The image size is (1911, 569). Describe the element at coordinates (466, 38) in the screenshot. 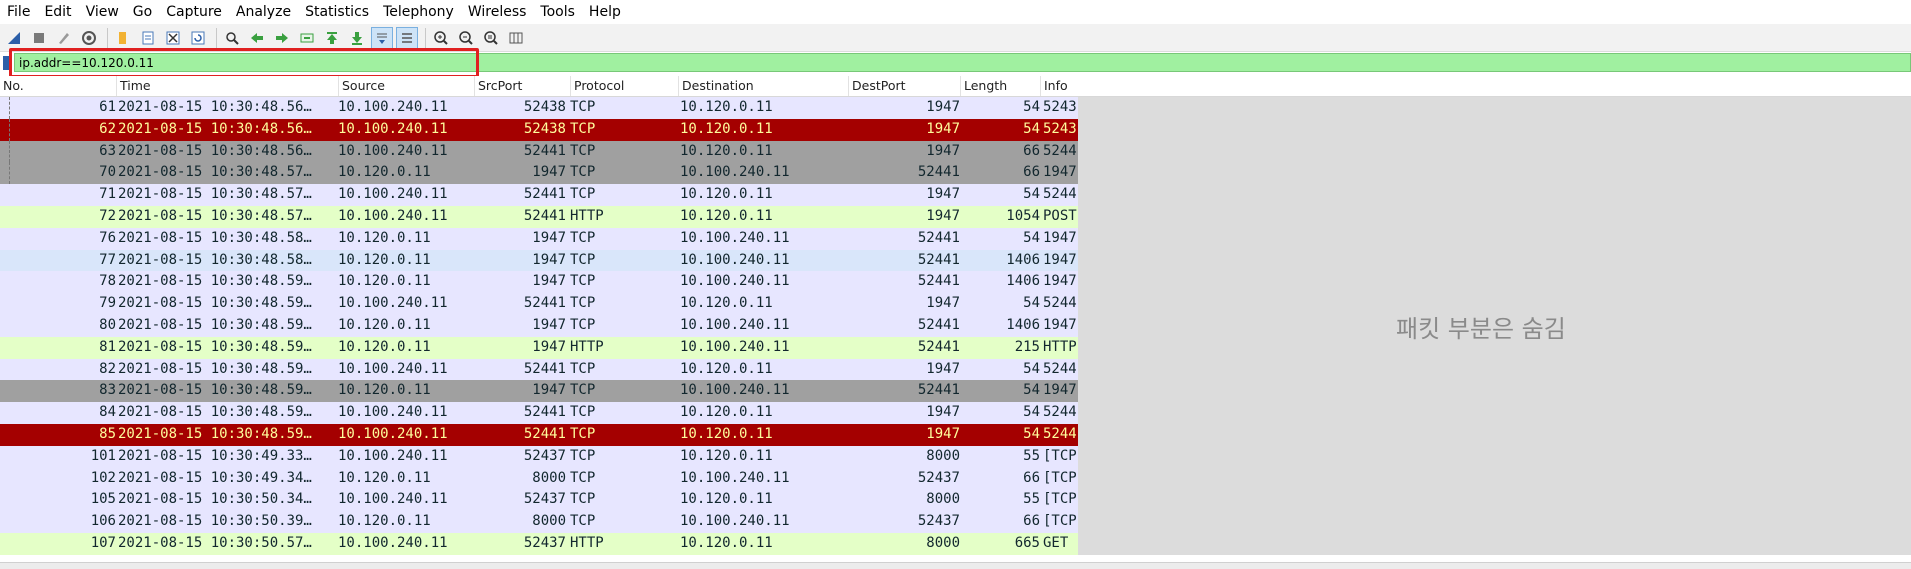

I see `zoom-out-icon` at that location.